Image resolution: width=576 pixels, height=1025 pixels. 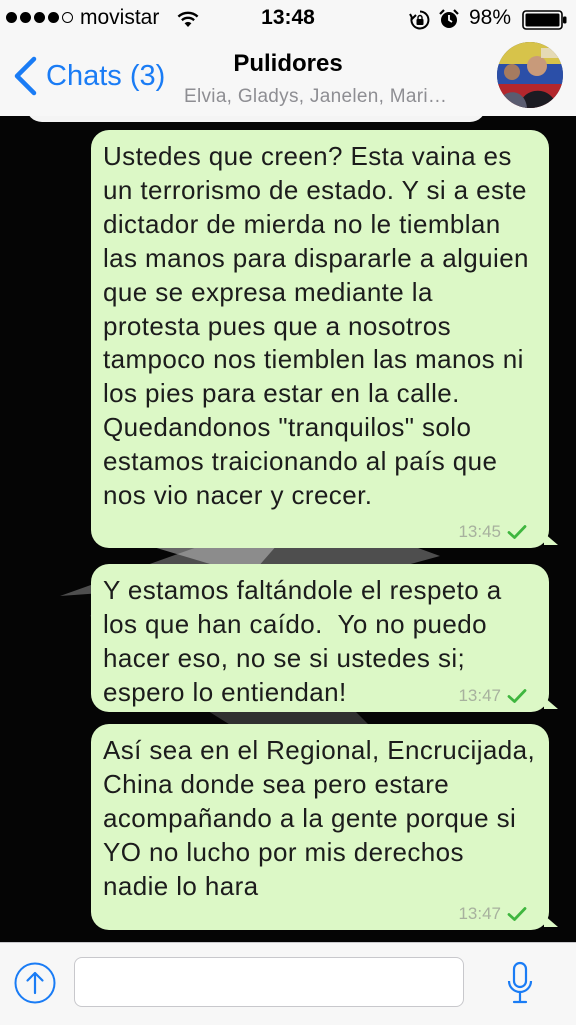 What do you see at coordinates (288, 19) in the screenshot?
I see `status-bar: movistar 13:48 98%` at bounding box center [288, 19].